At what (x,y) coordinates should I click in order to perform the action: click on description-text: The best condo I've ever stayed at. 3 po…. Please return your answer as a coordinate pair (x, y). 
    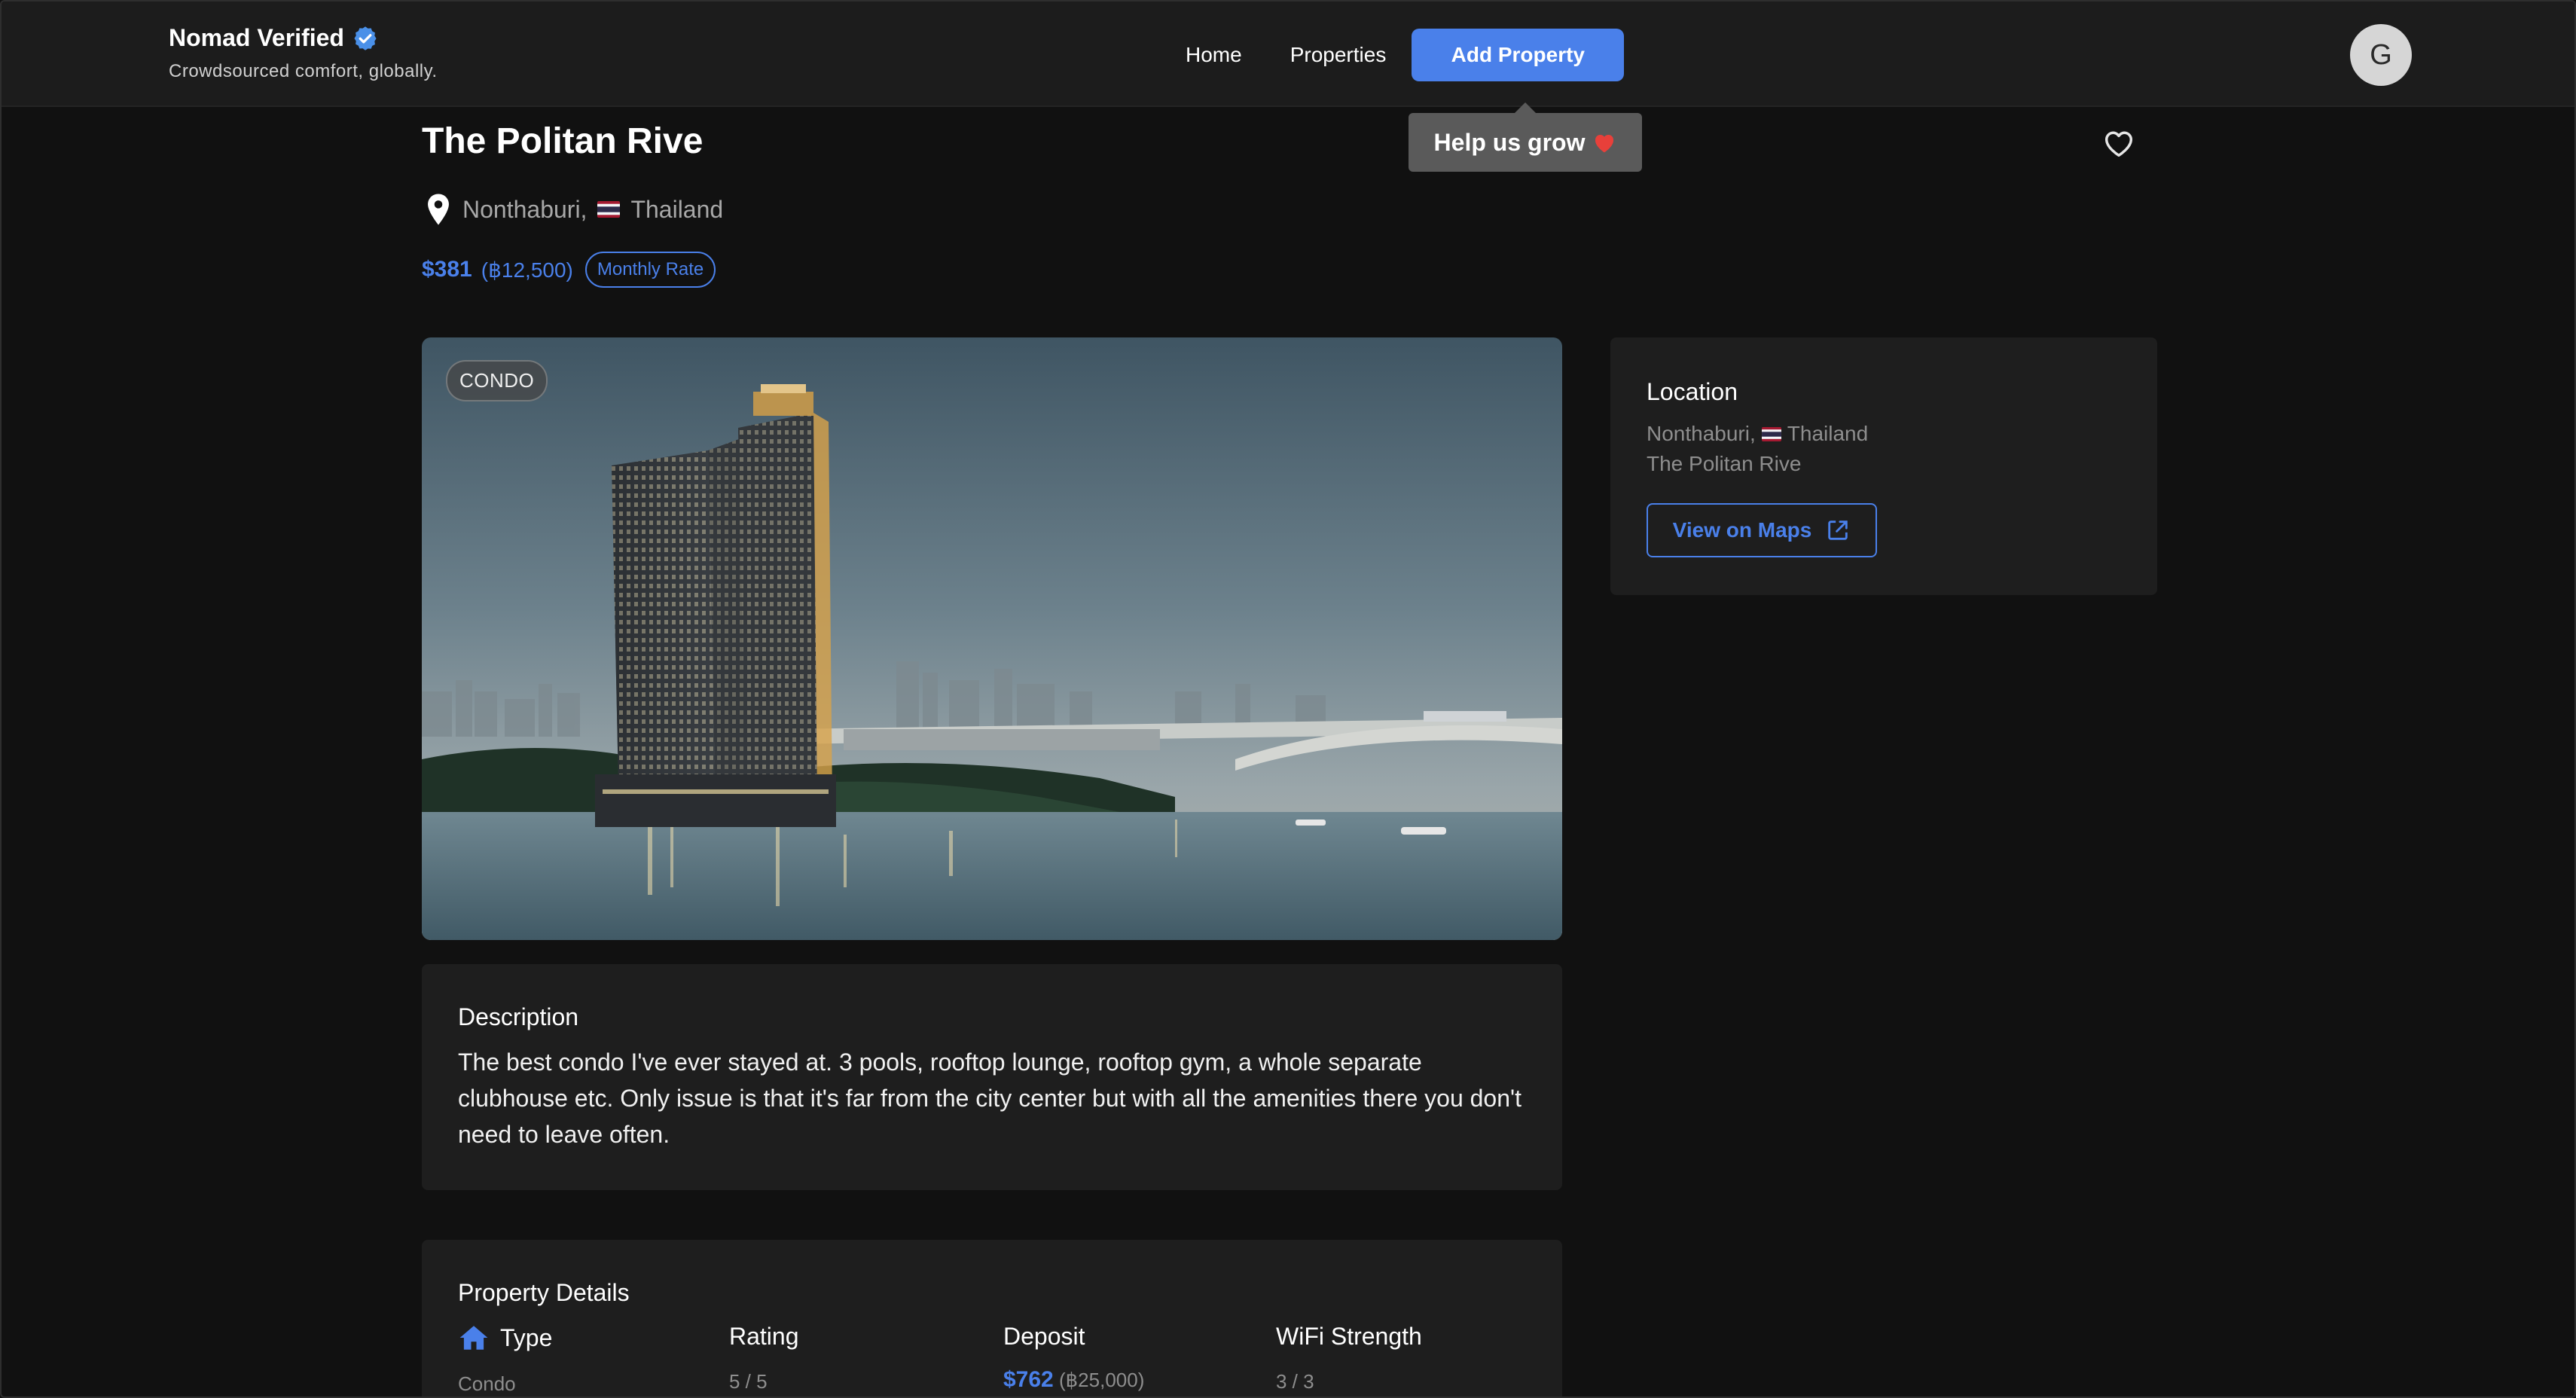
    Looking at the image, I should click on (990, 1098).